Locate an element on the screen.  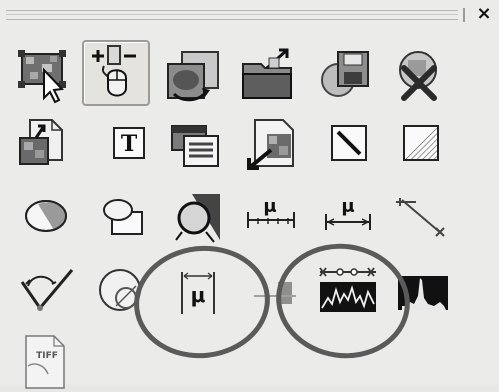
select-region-tool is located at coordinates (44, 75).